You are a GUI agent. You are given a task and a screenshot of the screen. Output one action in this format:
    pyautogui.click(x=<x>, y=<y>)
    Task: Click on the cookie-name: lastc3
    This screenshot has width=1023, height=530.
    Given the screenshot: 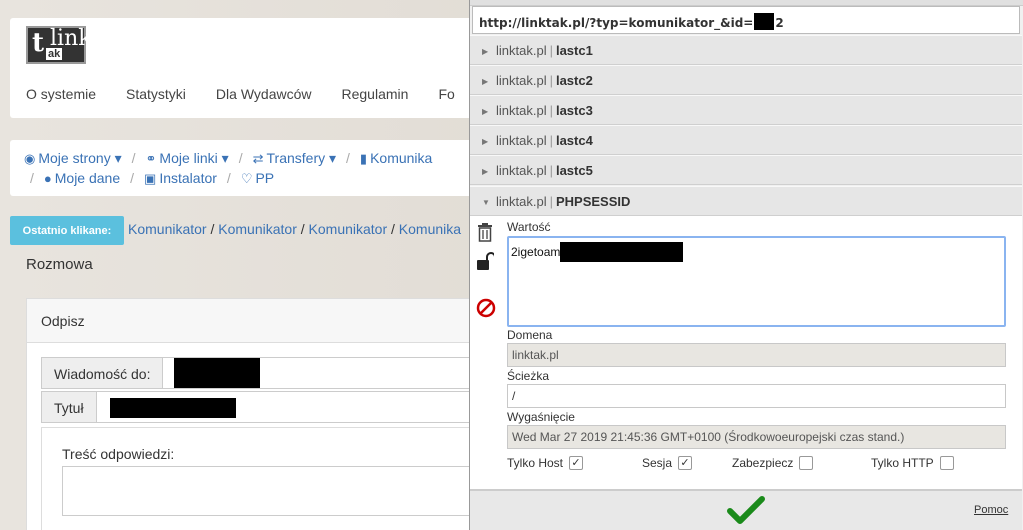 What is the action you would take?
    pyautogui.click(x=574, y=110)
    